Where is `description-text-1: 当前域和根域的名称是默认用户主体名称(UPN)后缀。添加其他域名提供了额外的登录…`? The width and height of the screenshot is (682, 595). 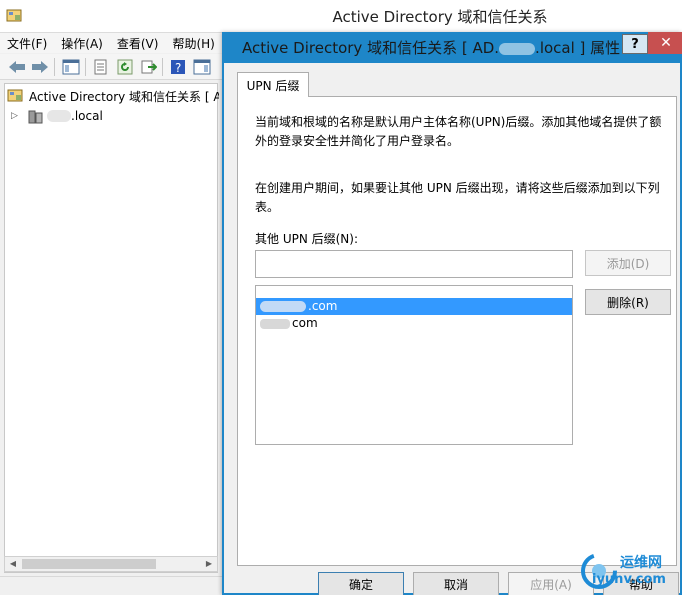 description-text-1: 当前域和根域的名称是默认用户主体名称(UPN)后缀。添加其他域名提供了额外的登录… is located at coordinates (458, 131).